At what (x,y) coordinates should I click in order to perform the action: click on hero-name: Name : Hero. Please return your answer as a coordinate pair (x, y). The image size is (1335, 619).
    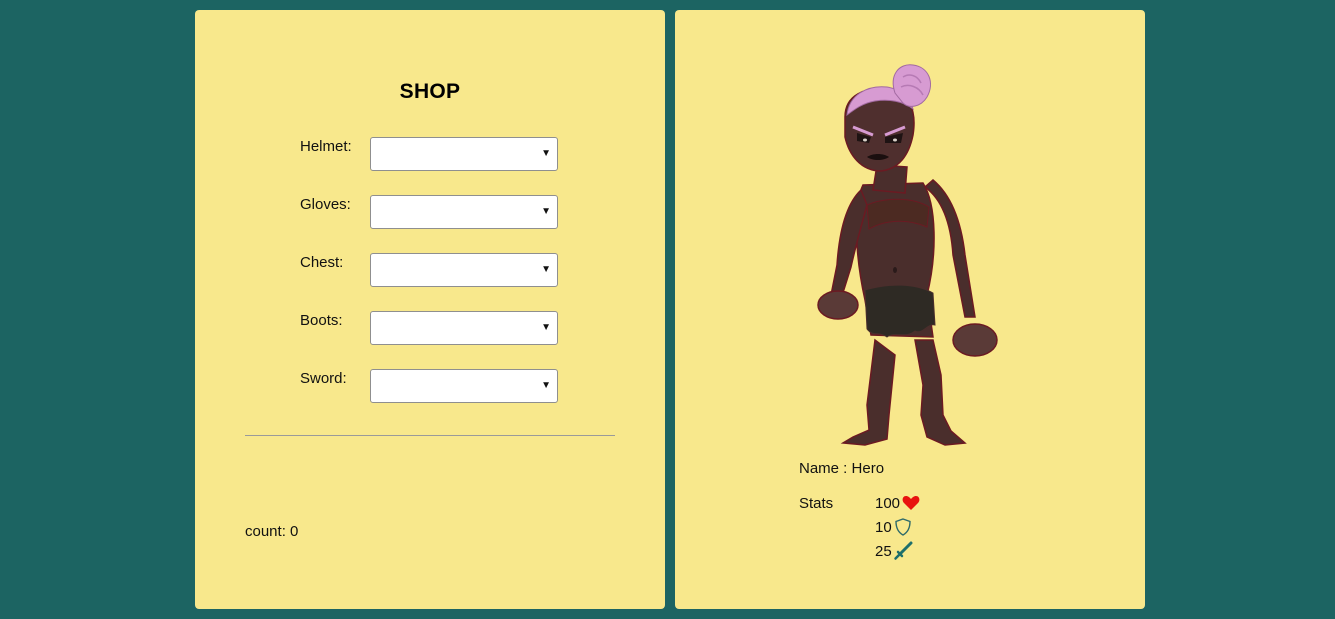
    Looking at the image, I should click on (841, 468).